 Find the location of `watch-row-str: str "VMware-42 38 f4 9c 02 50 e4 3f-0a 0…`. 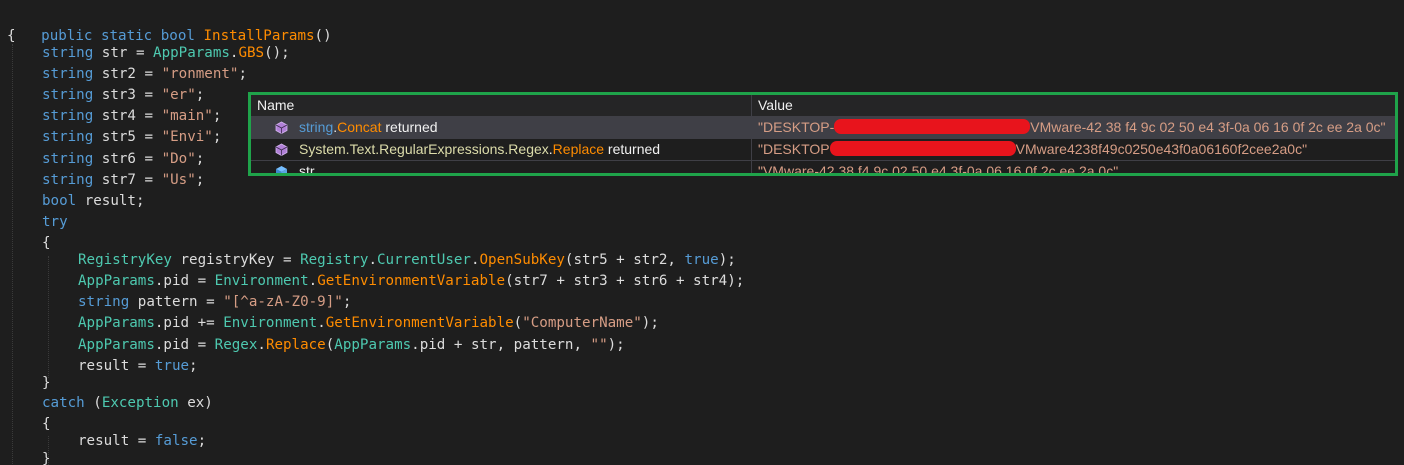

watch-row-str: str "VMware-42 38 f4 9c 02 50 e4 3f-0a 0… is located at coordinates (823, 167).